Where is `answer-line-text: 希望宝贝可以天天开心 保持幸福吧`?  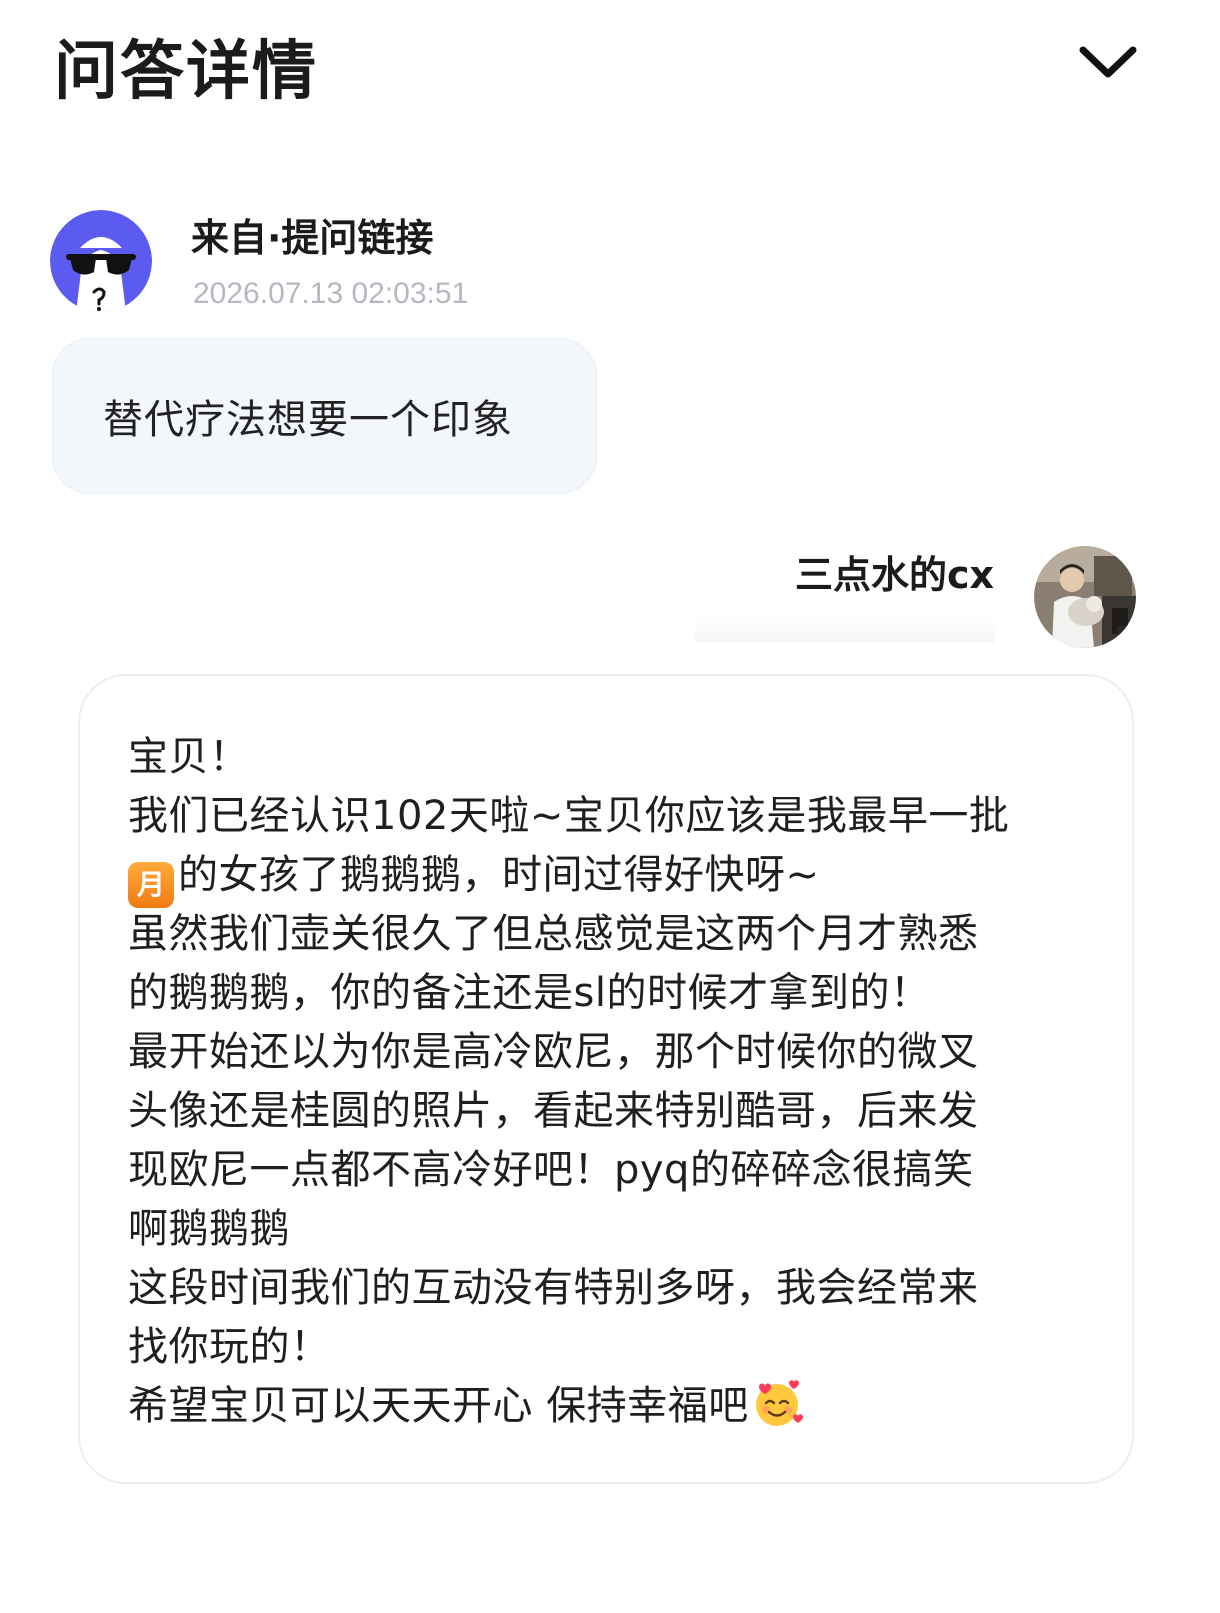 answer-line-text: 希望宝贝可以天天开心 保持幸福吧 is located at coordinates (438, 1406).